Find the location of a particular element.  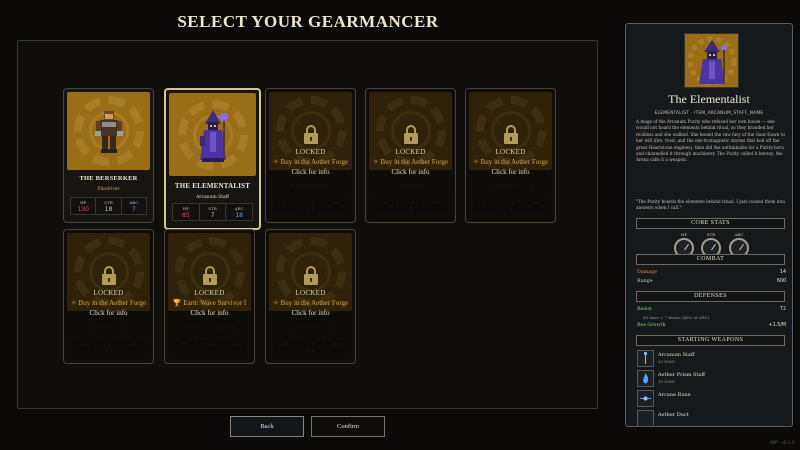

version-label: WIP · v0.1.4 is located at coordinates (782, 442).